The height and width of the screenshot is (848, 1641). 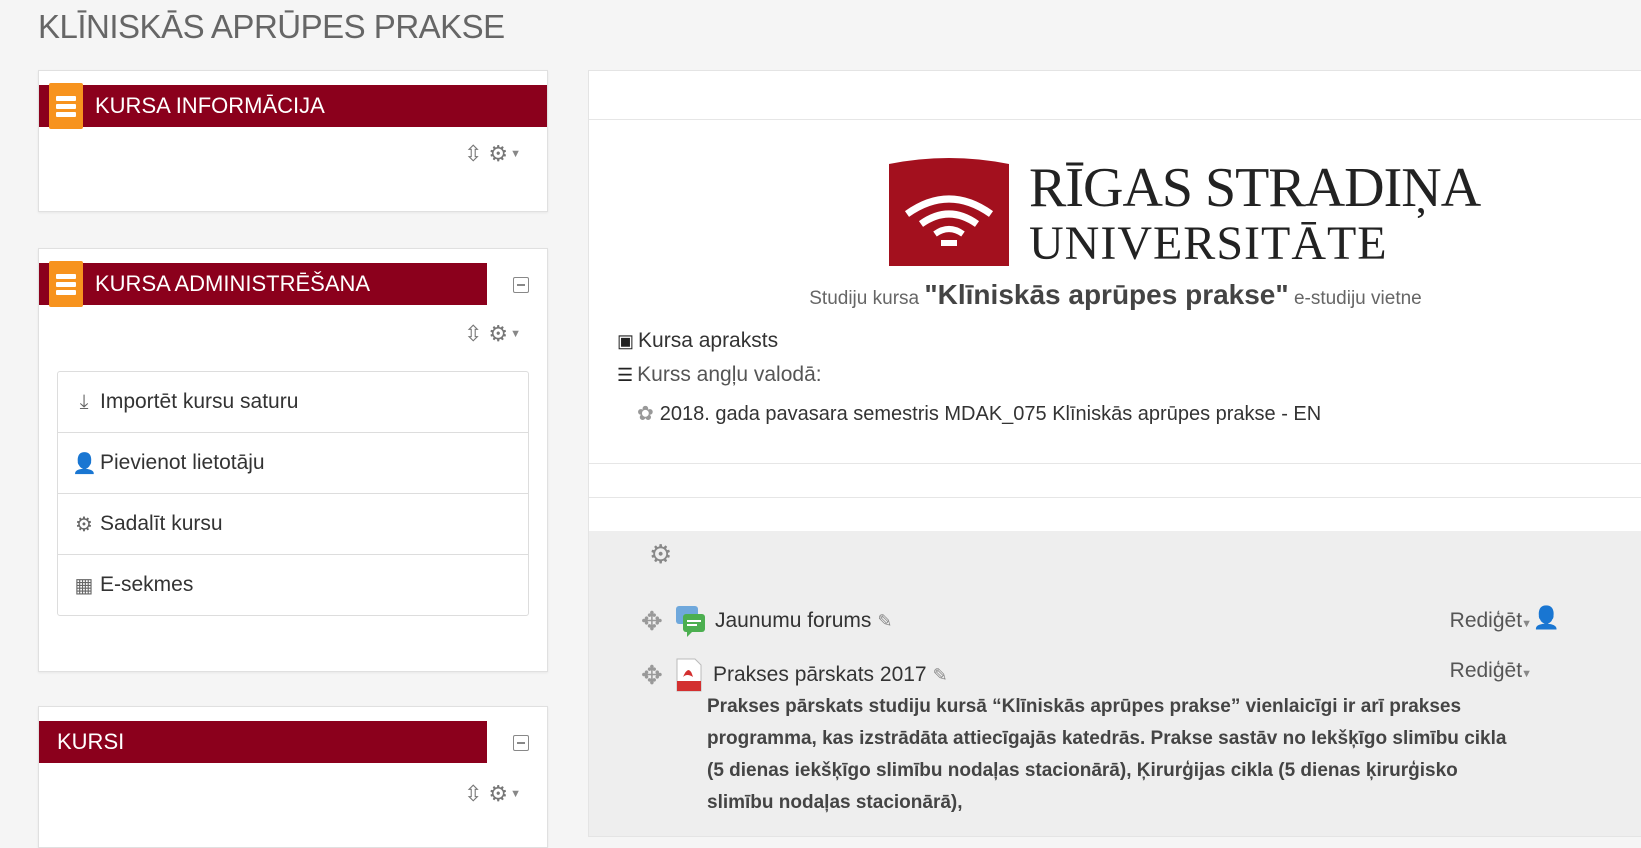 What do you see at coordinates (210, 105) in the screenshot?
I see `block-title: KURSA INFORMĀCIJA` at bounding box center [210, 105].